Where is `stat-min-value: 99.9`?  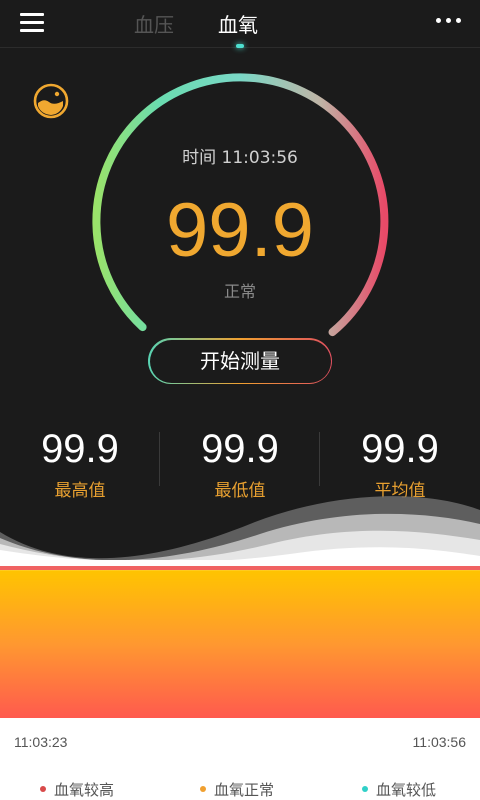 stat-min-value: 99.9 is located at coordinates (240, 449).